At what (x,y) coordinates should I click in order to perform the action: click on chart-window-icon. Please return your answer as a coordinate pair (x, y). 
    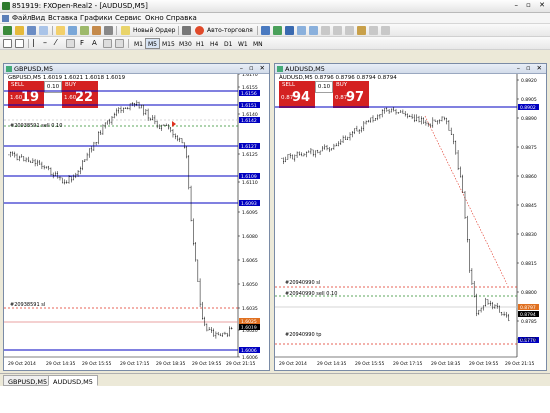
    Looking at the image, I should click on (43, 30).